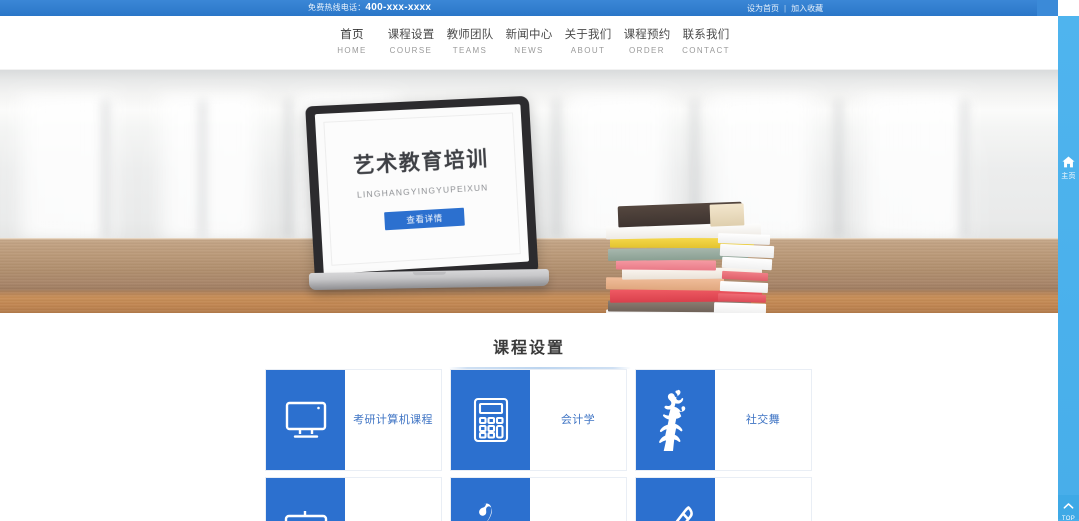 This screenshot has height=521, width=1079. I want to click on course-card-label: 时尚拉丁舞初级班, so click(579, 499).